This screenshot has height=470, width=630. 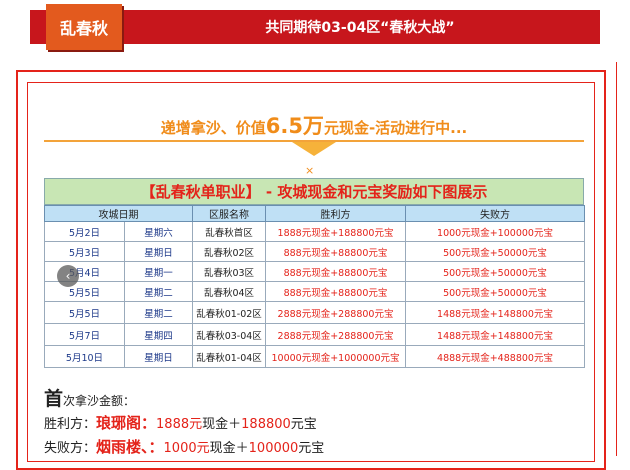 What do you see at coordinates (99, 401) in the screenshot?
I see `first-rest: 次拿沙金额：` at bounding box center [99, 401].